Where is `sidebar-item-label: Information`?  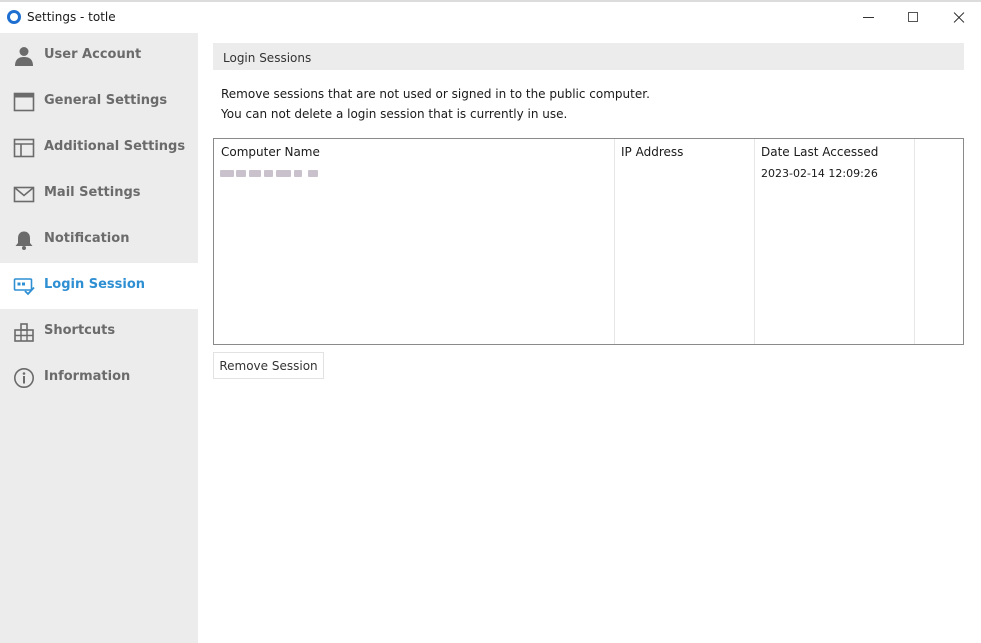
sidebar-item-label: Information is located at coordinates (87, 376).